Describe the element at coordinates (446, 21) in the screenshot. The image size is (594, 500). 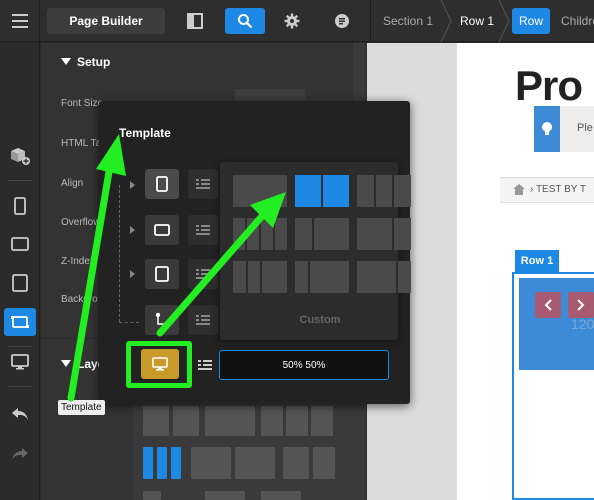
I see `breadcrumb-separator` at that location.